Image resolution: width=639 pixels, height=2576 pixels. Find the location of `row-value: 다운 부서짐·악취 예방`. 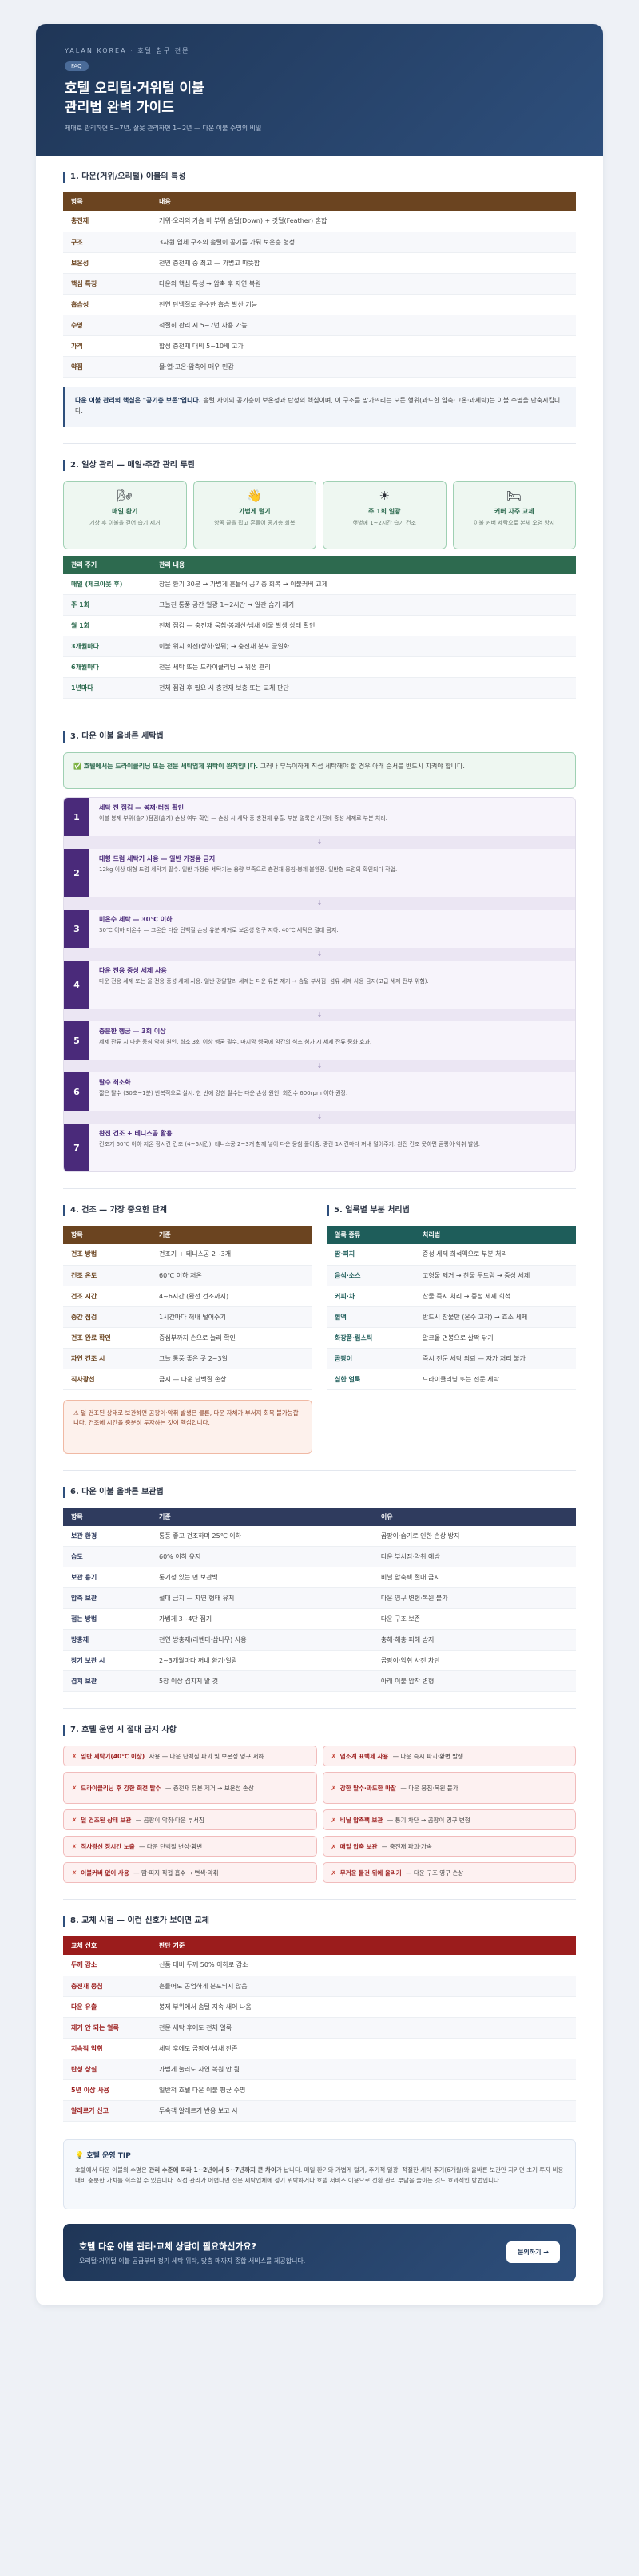

row-value: 다운 부서짐·악취 예방 is located at coordinates (474, 1556).